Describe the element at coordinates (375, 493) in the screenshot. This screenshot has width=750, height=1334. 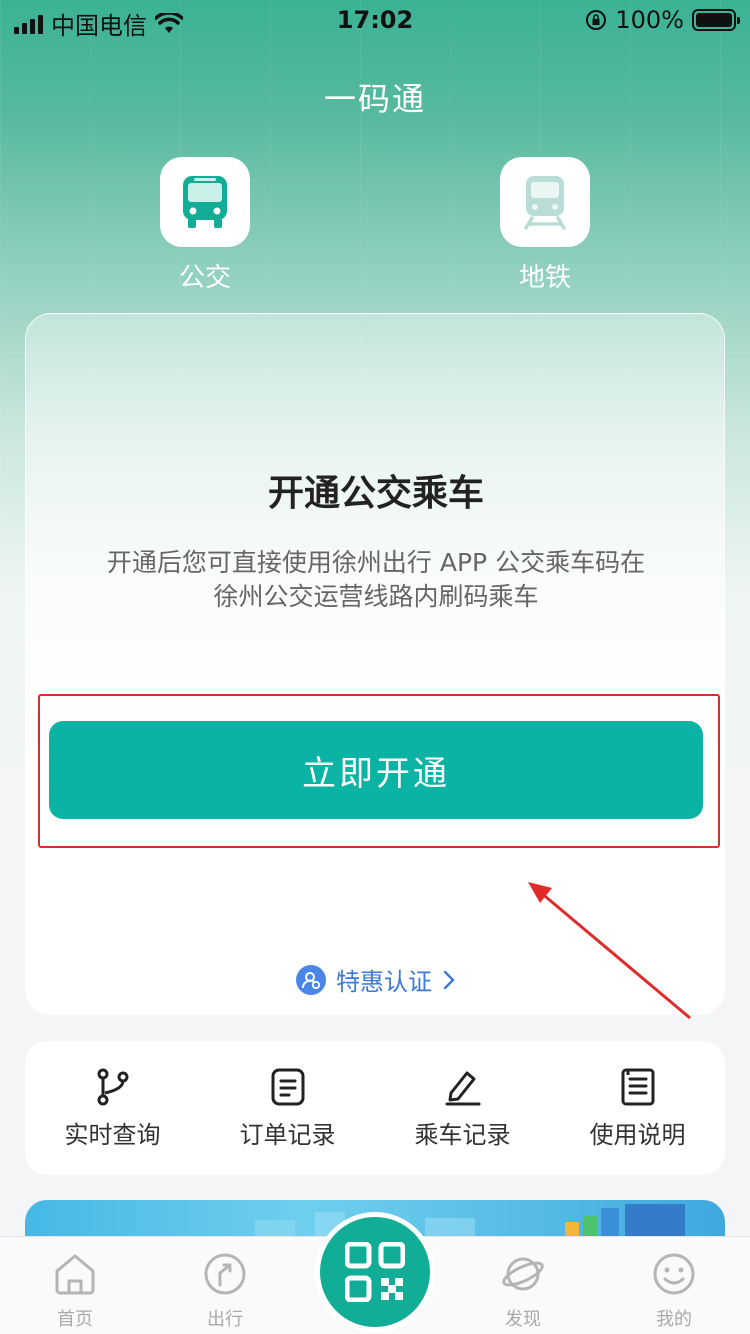
I see `card-title: 开通公交乘车` at that location.